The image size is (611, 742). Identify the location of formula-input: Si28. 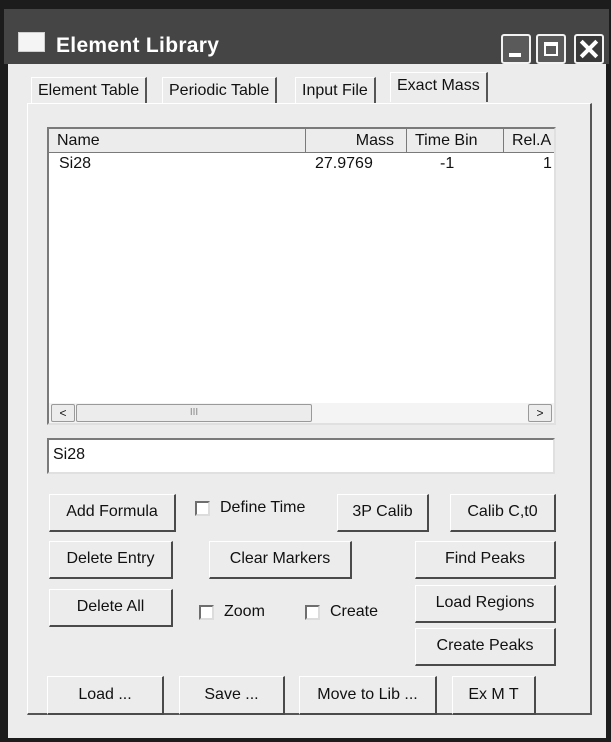
(301, 456).